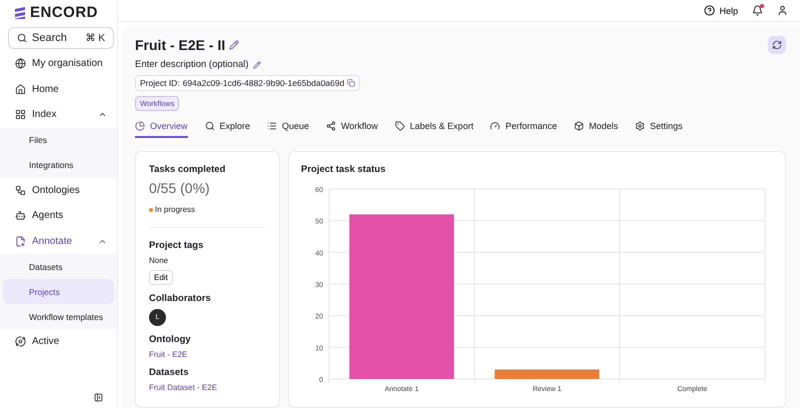  What do you see at coordinates (20, 342) in the screenshot?
I see `orbit-icon` at bounding box center [20, 342].